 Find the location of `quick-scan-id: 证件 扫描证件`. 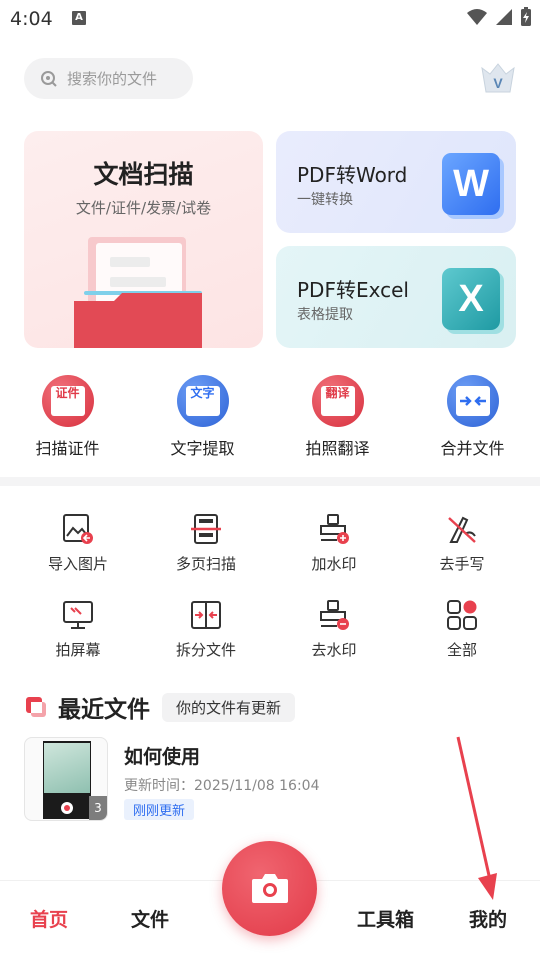

quick-scan-id: 证件 扫描证件 is located at coordinates (67, 417).